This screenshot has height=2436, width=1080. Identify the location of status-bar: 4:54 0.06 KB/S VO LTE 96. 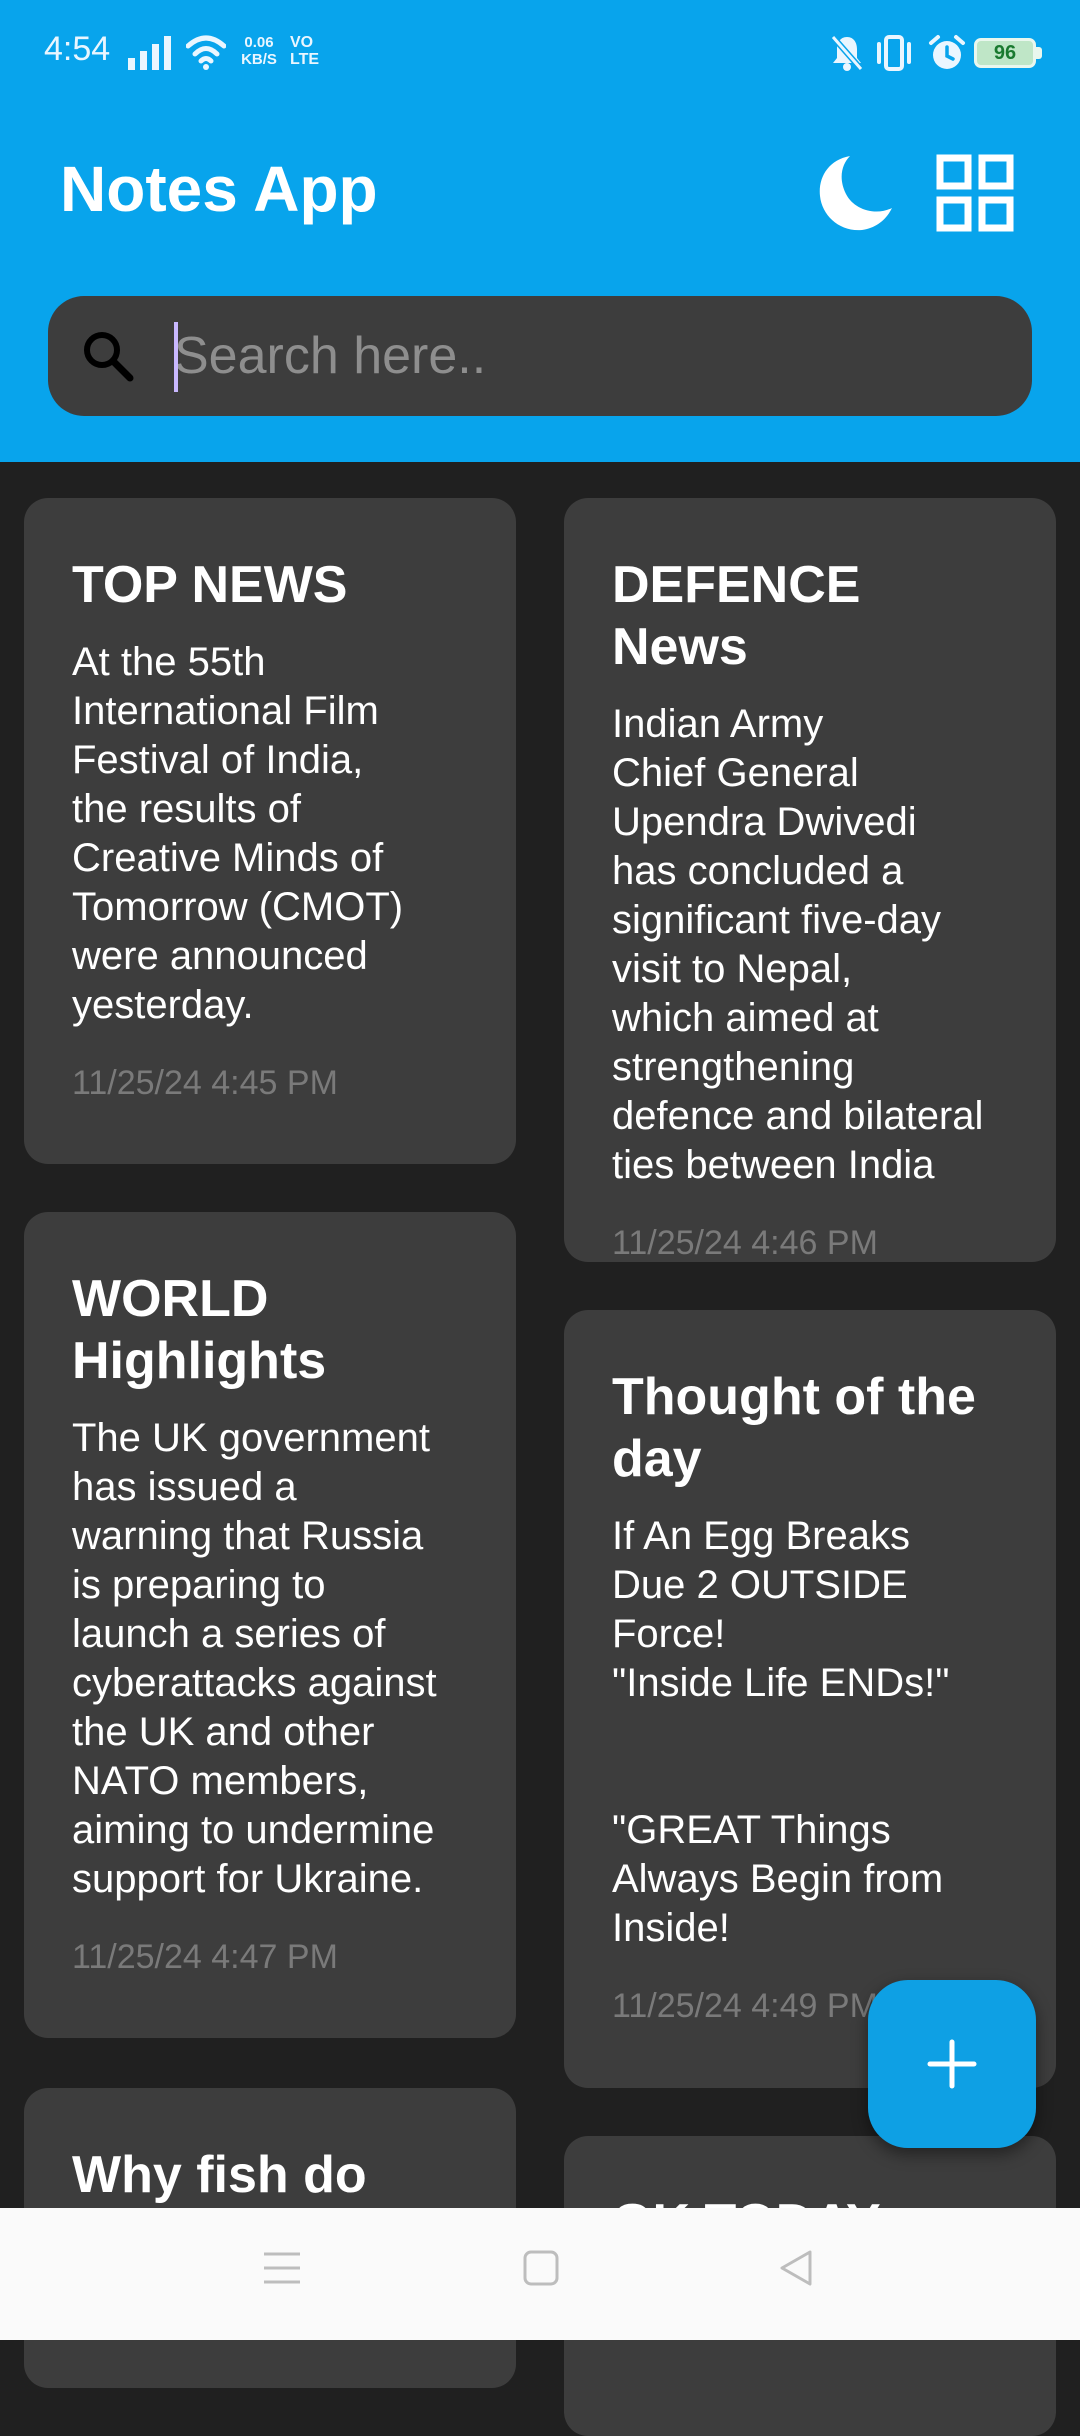
(540, 55).